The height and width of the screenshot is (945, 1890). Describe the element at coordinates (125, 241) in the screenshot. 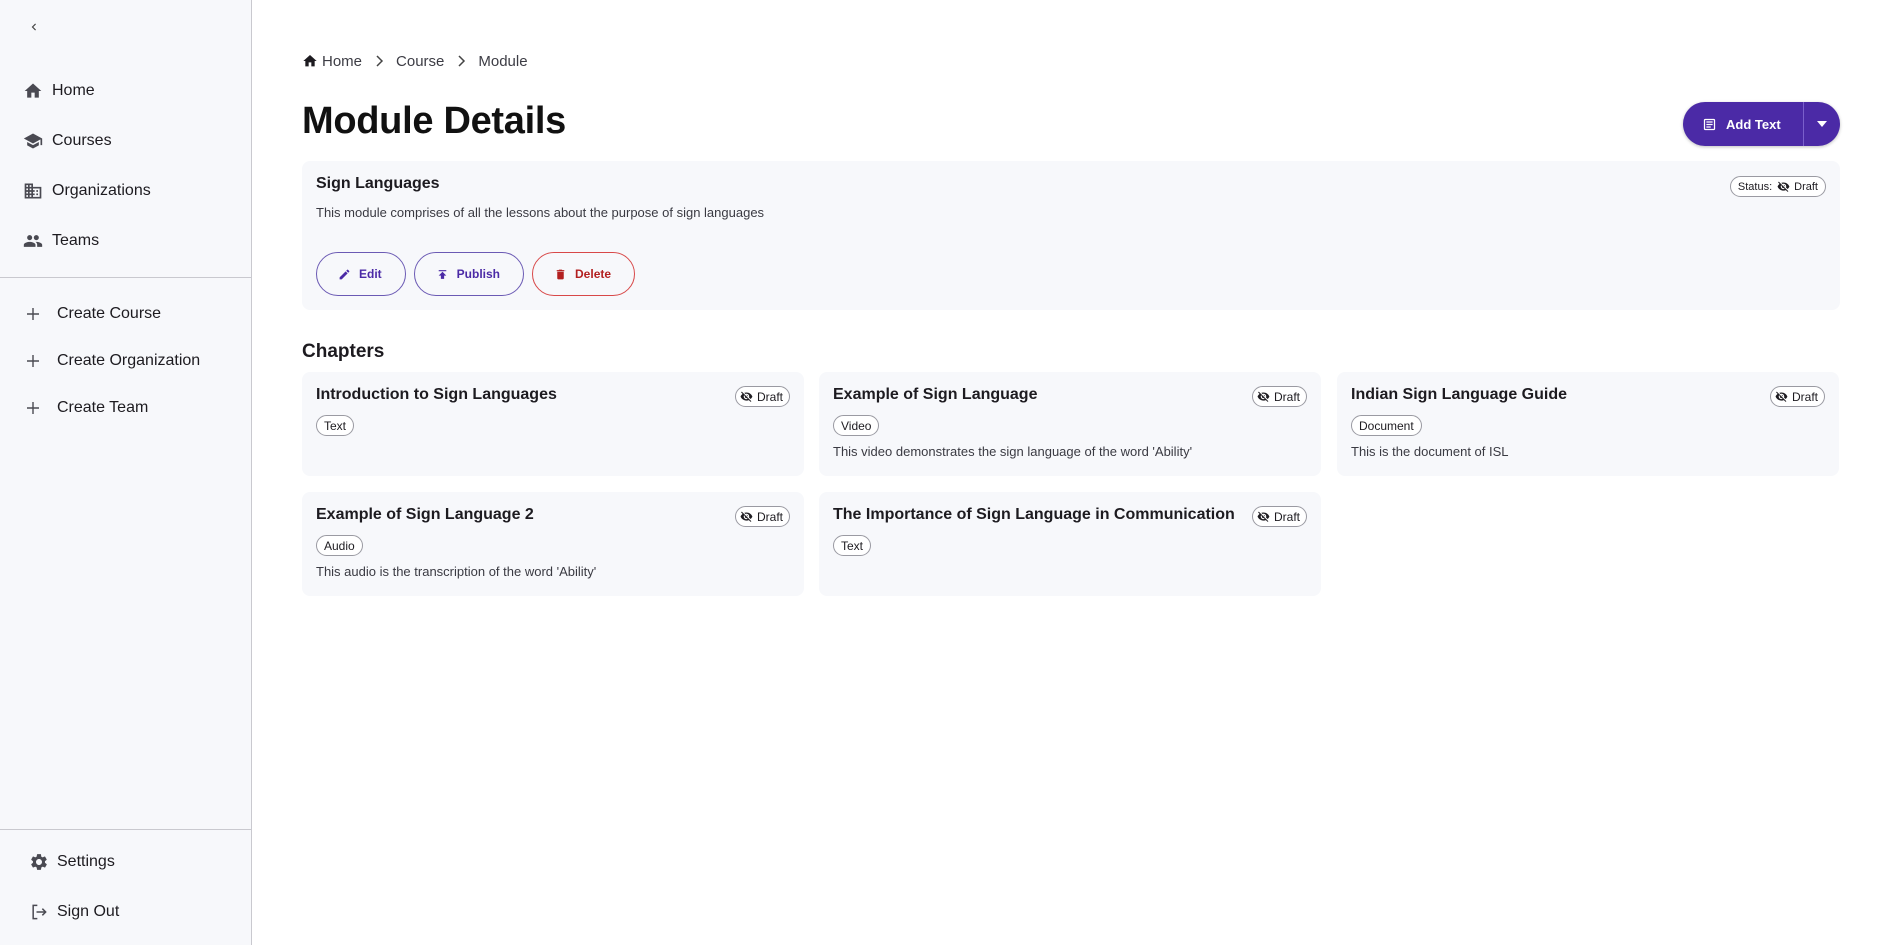

I see `sidebar-item-teams: Teams` at that location.